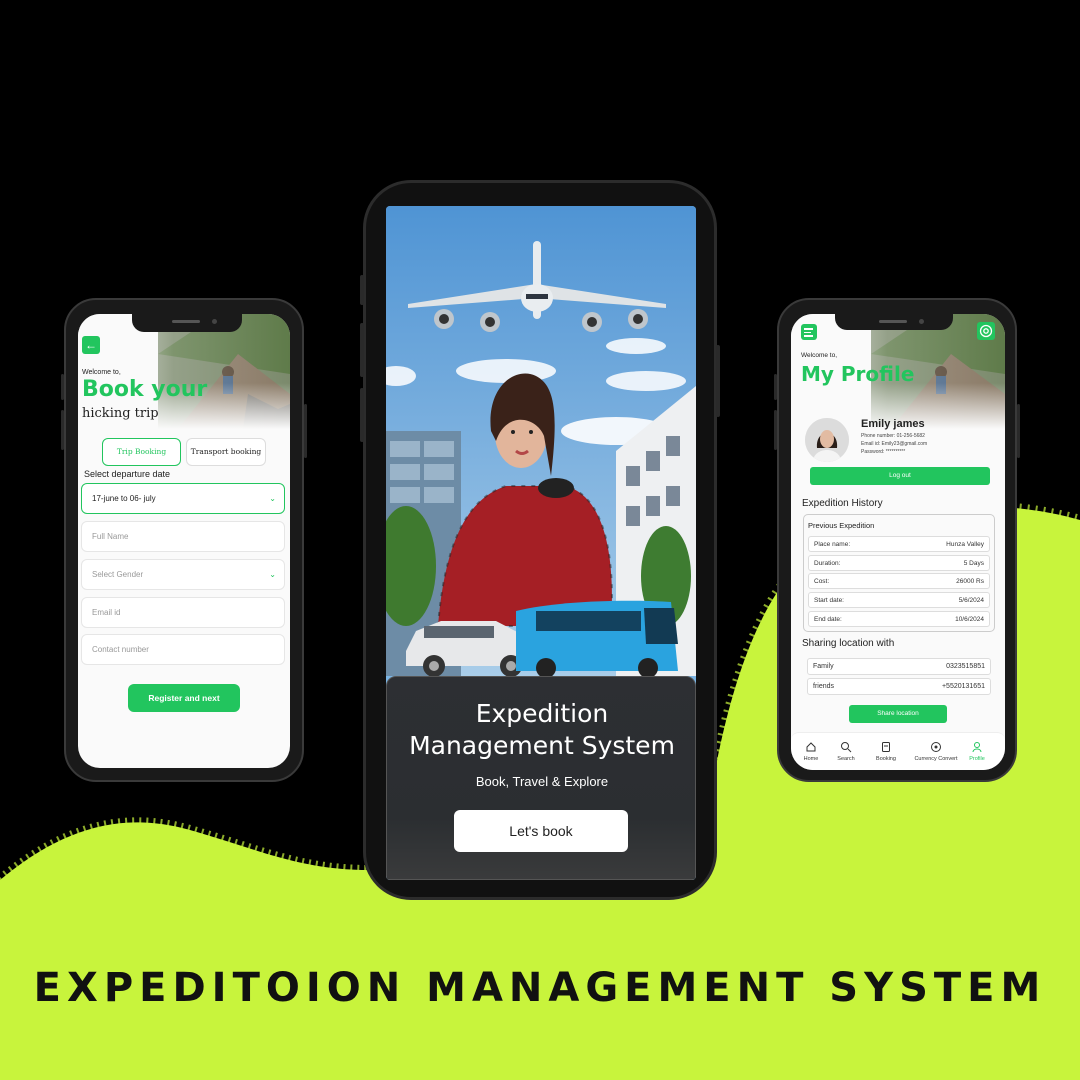  I want to click on app-title-line2: Management System, so click(542, 745).